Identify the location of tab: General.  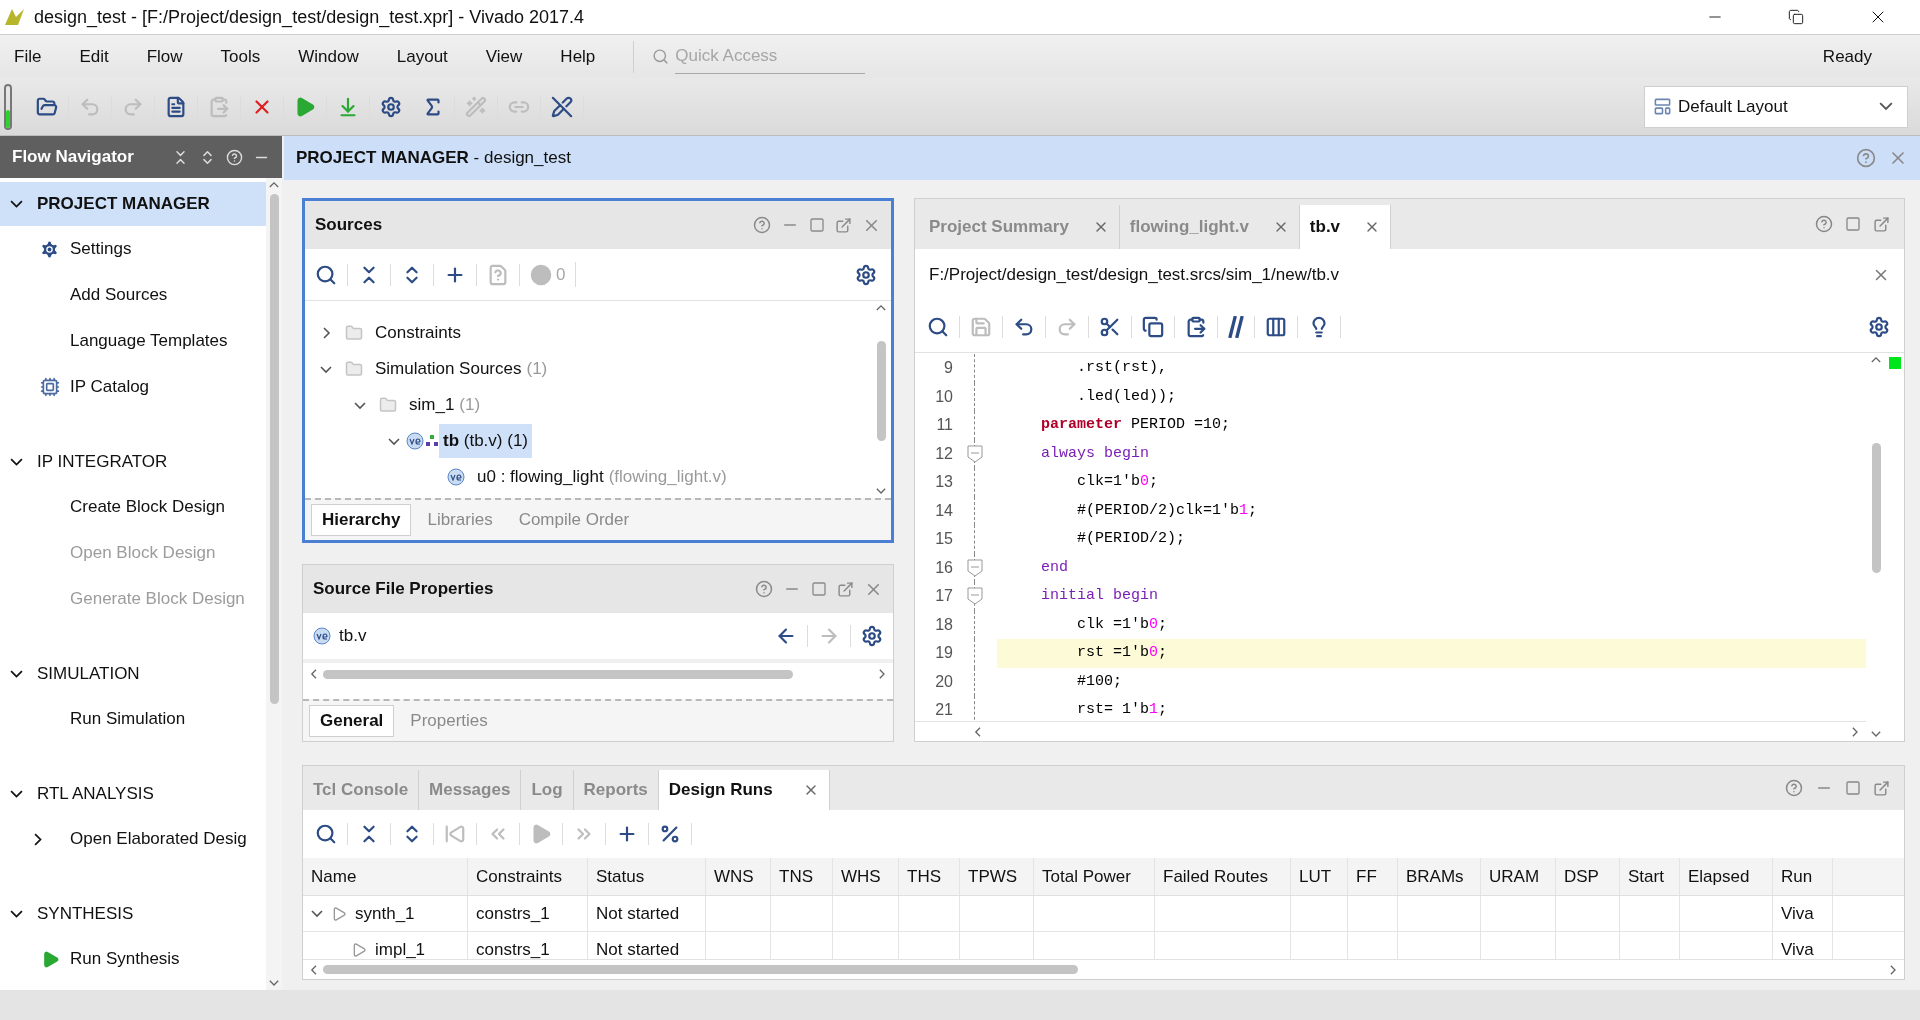
(352, 721).